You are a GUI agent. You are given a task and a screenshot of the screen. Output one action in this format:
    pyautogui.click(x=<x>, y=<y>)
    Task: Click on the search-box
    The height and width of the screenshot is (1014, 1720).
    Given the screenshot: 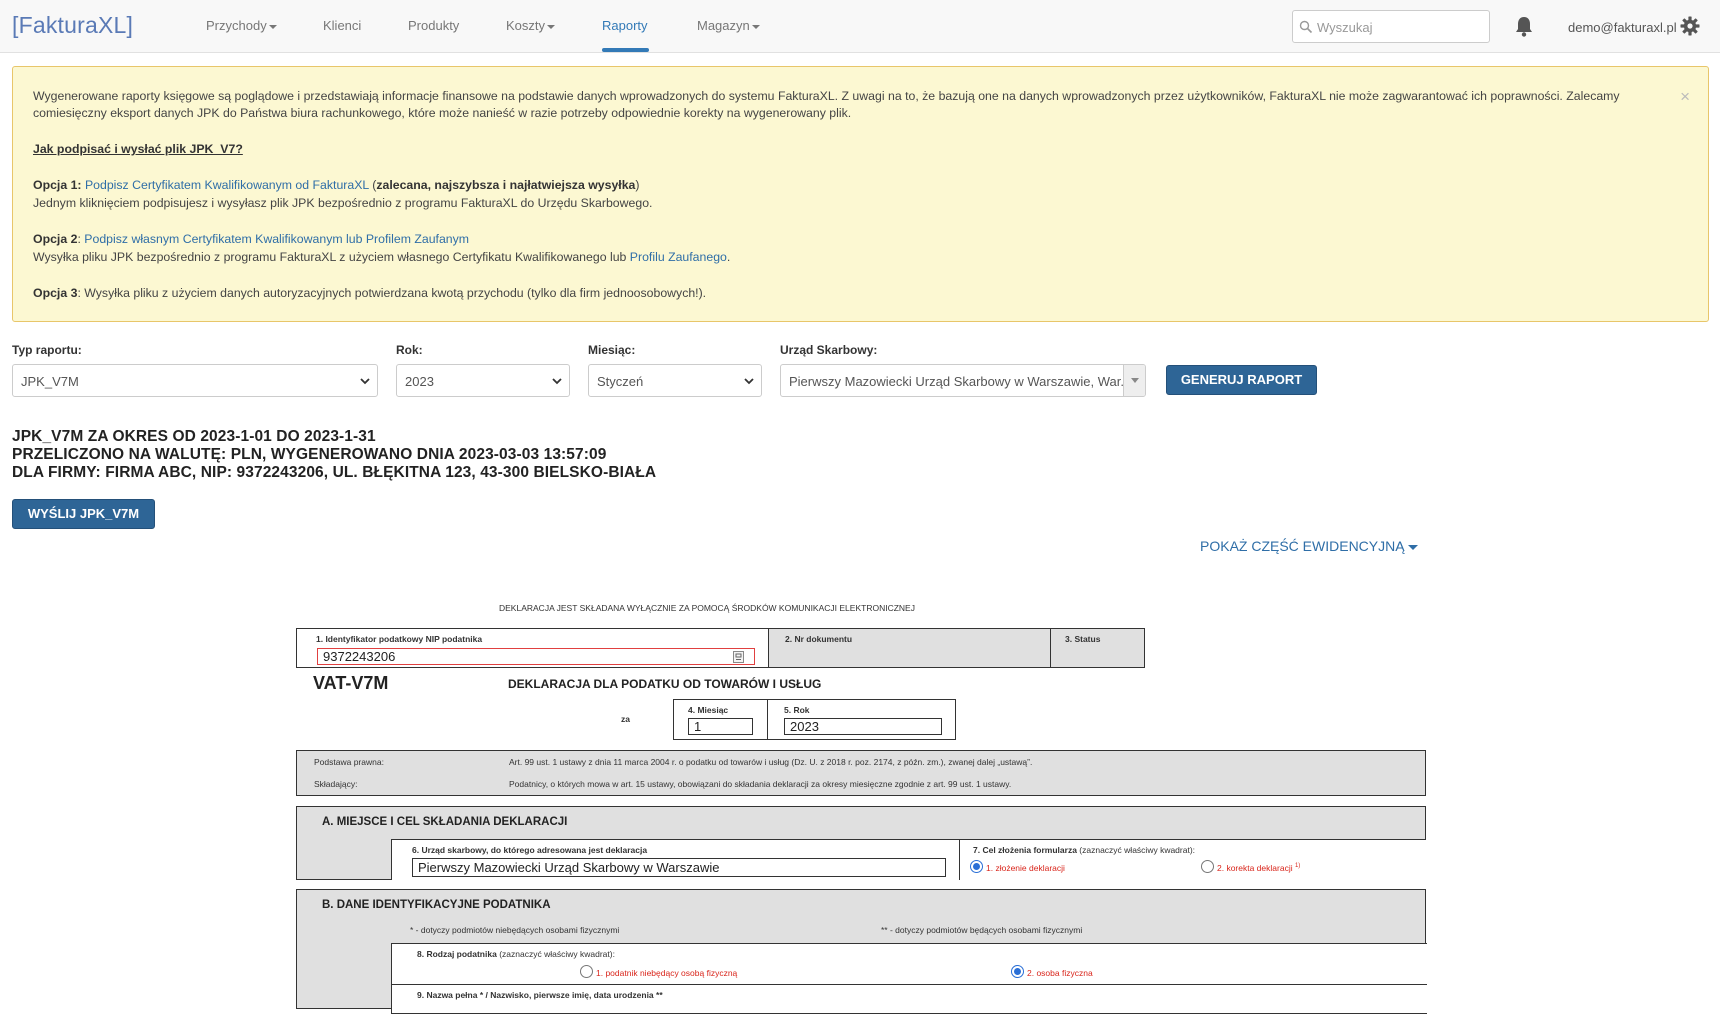 What is the action you would take?
    pyautogui.click(x=1391, y=26)
    